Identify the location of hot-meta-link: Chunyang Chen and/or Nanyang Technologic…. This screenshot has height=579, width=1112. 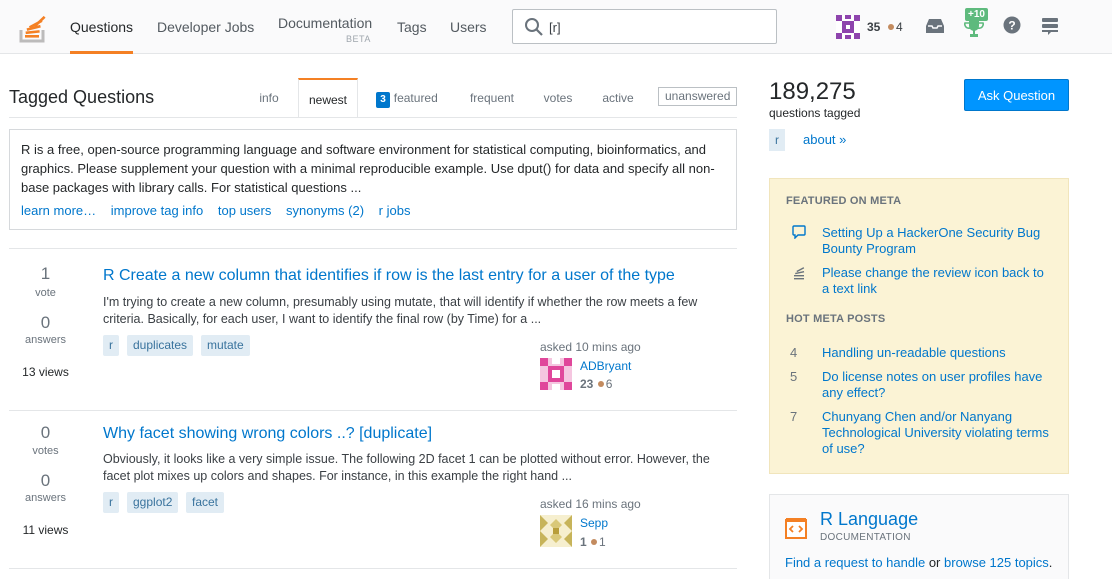
(937, 433).